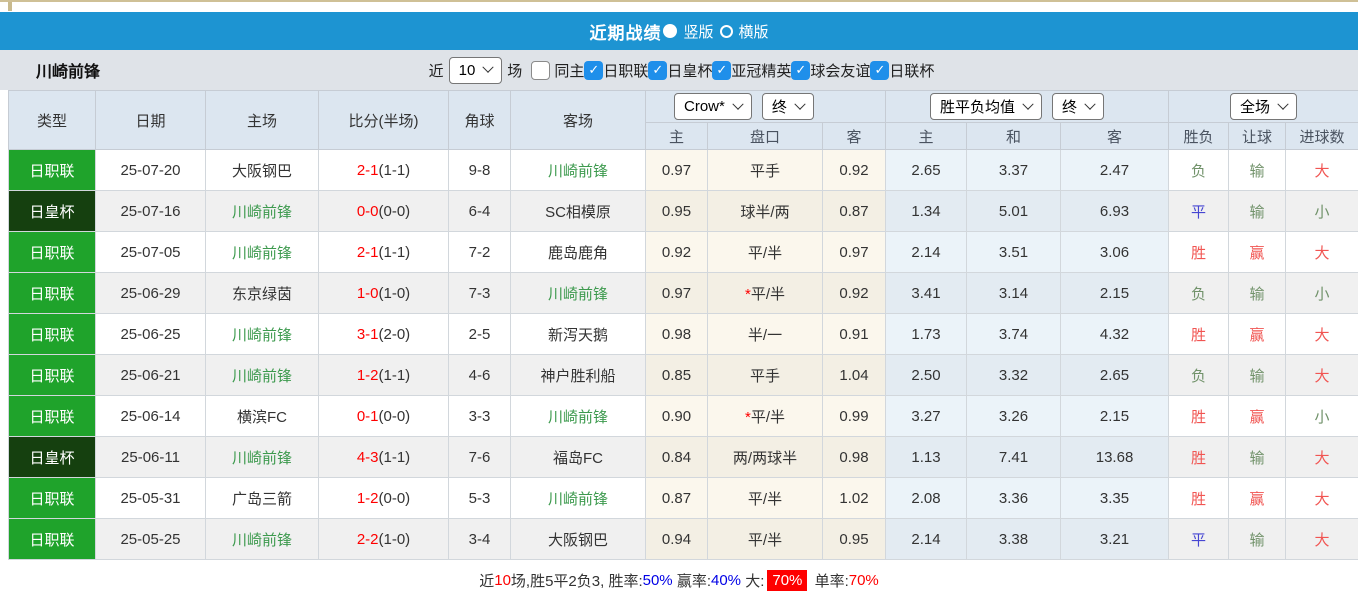  Describe the element at coordinates (502, 580) in the screenshot. I see `summary-part-red: 10` at that location.